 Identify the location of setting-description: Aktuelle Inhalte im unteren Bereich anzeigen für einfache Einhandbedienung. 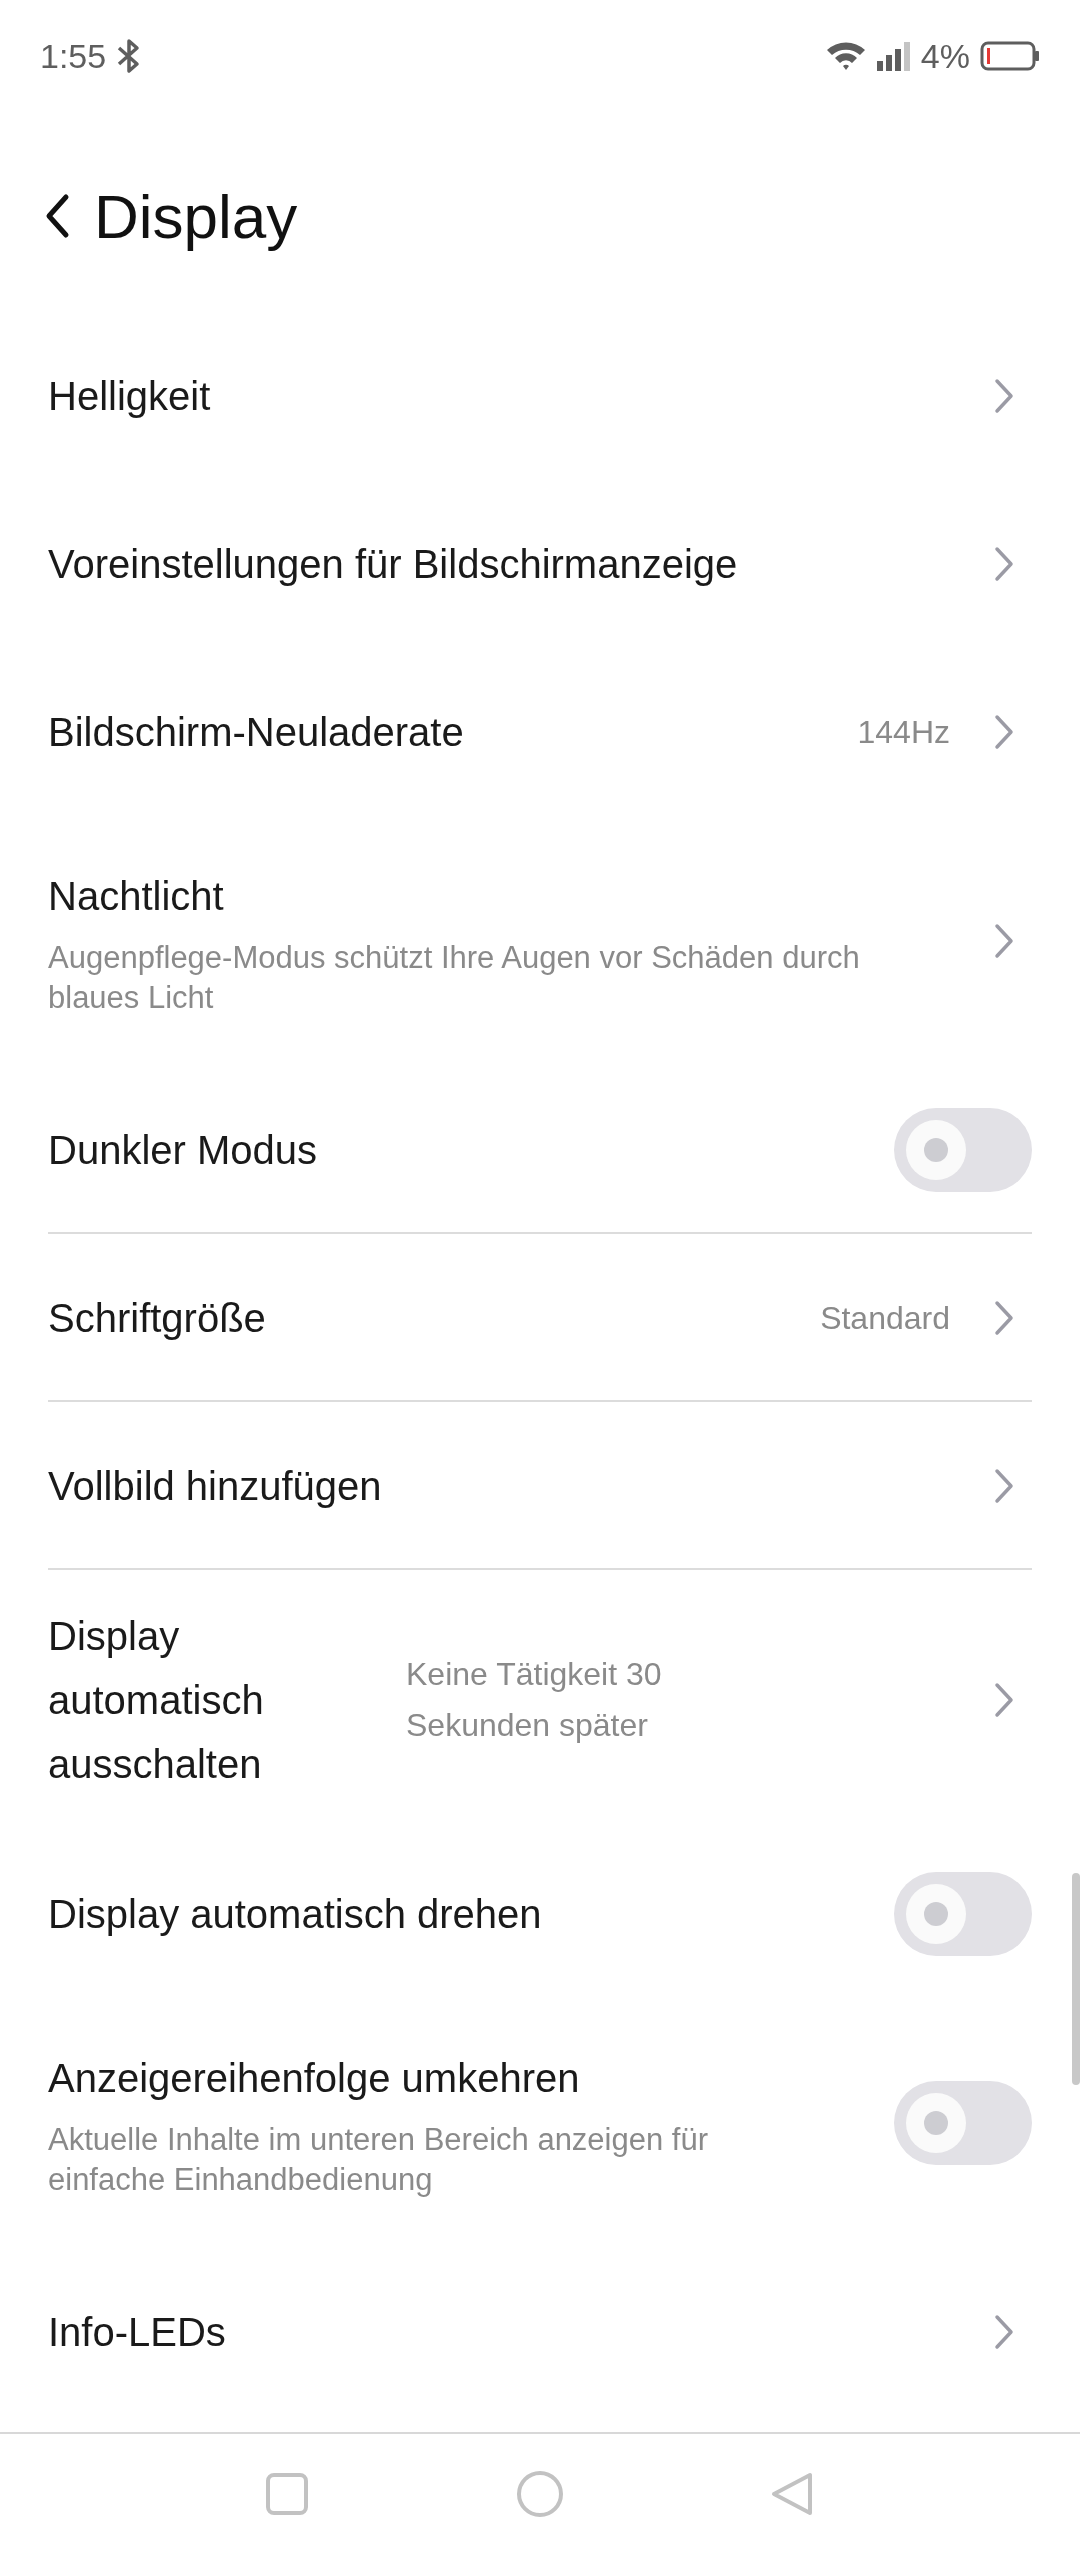
(378, 2159).